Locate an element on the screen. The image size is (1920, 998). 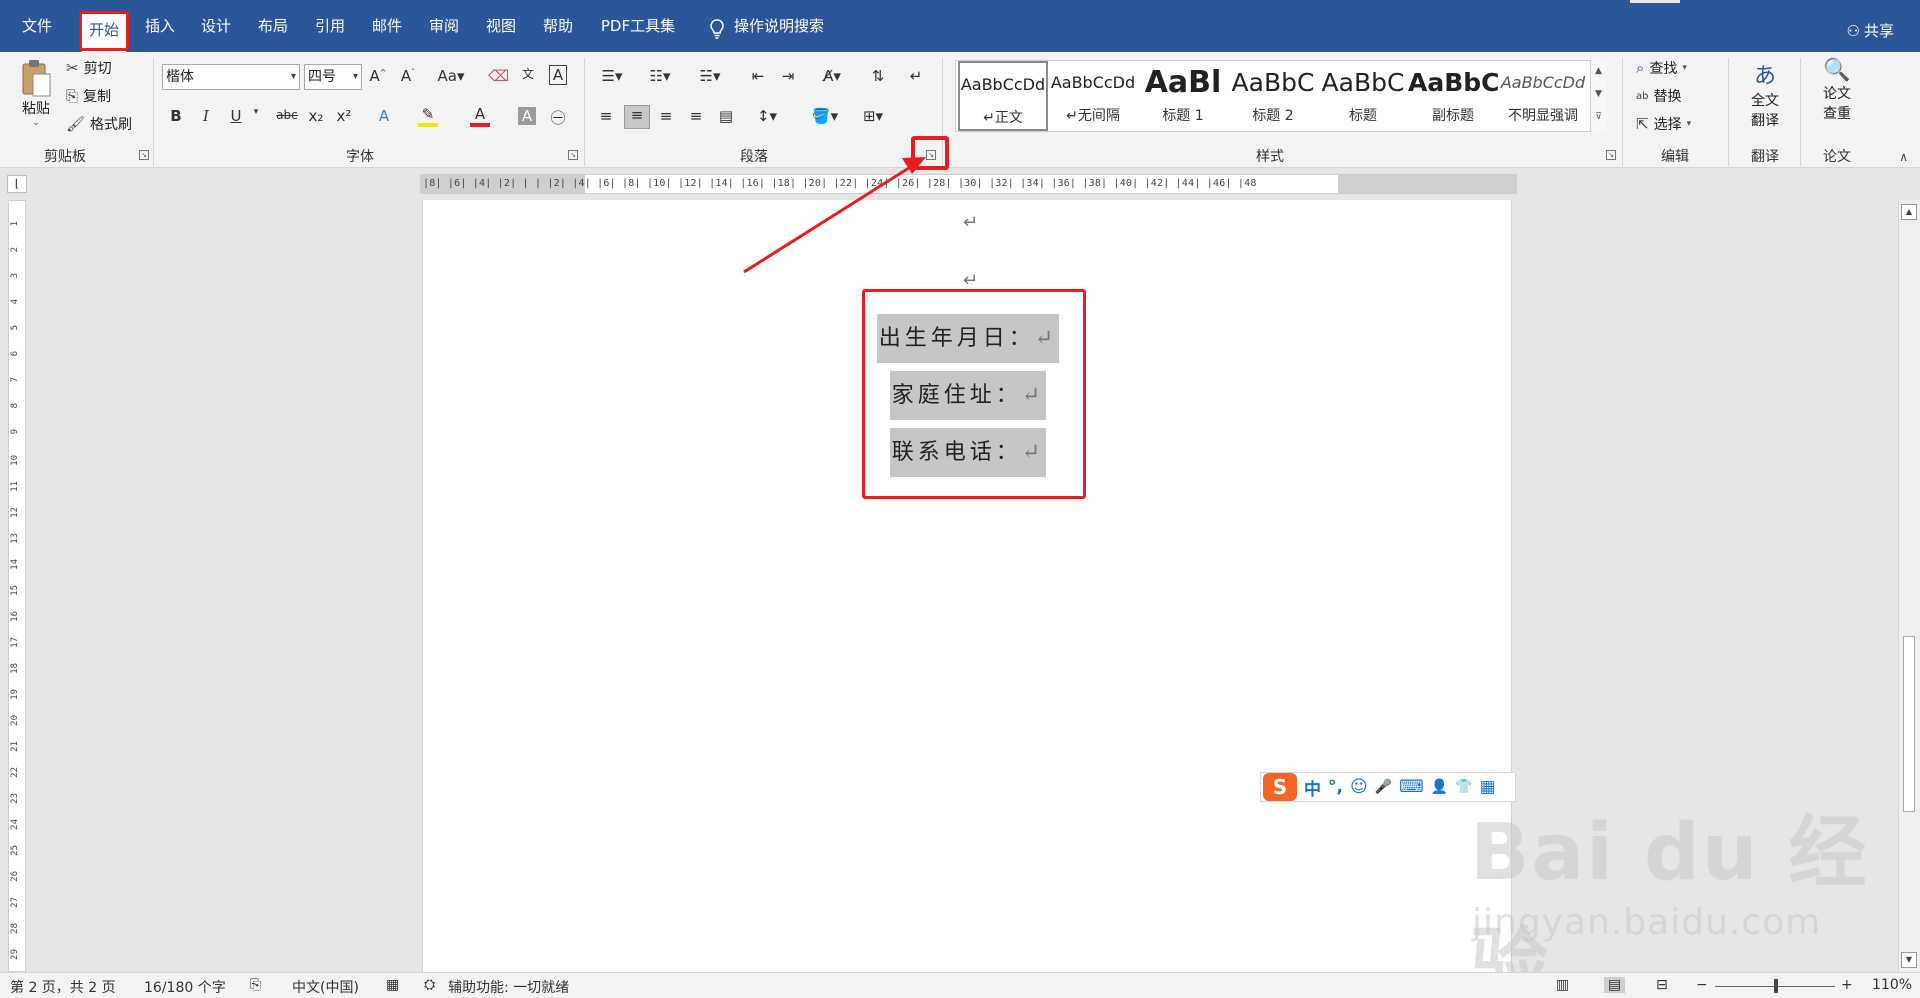
change-case-icon: Aa▾ is located at coordinates (451, 76).